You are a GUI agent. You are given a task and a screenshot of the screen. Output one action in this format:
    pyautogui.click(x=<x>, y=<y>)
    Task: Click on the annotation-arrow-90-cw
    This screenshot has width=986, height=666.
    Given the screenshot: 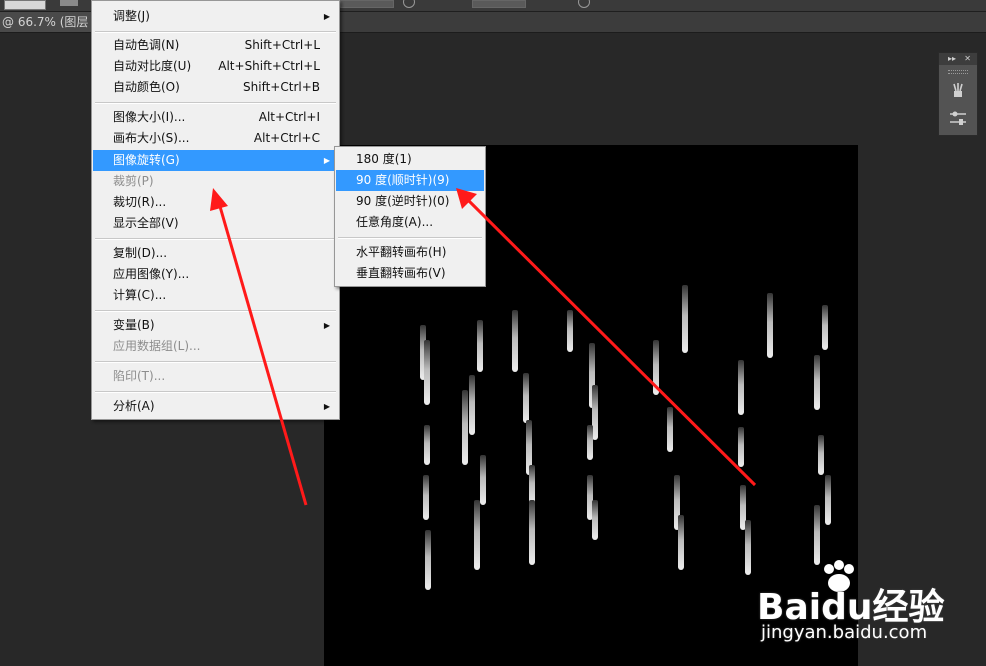 What is the action you would take?
    pyautogui.click(x=606, y=337)
    